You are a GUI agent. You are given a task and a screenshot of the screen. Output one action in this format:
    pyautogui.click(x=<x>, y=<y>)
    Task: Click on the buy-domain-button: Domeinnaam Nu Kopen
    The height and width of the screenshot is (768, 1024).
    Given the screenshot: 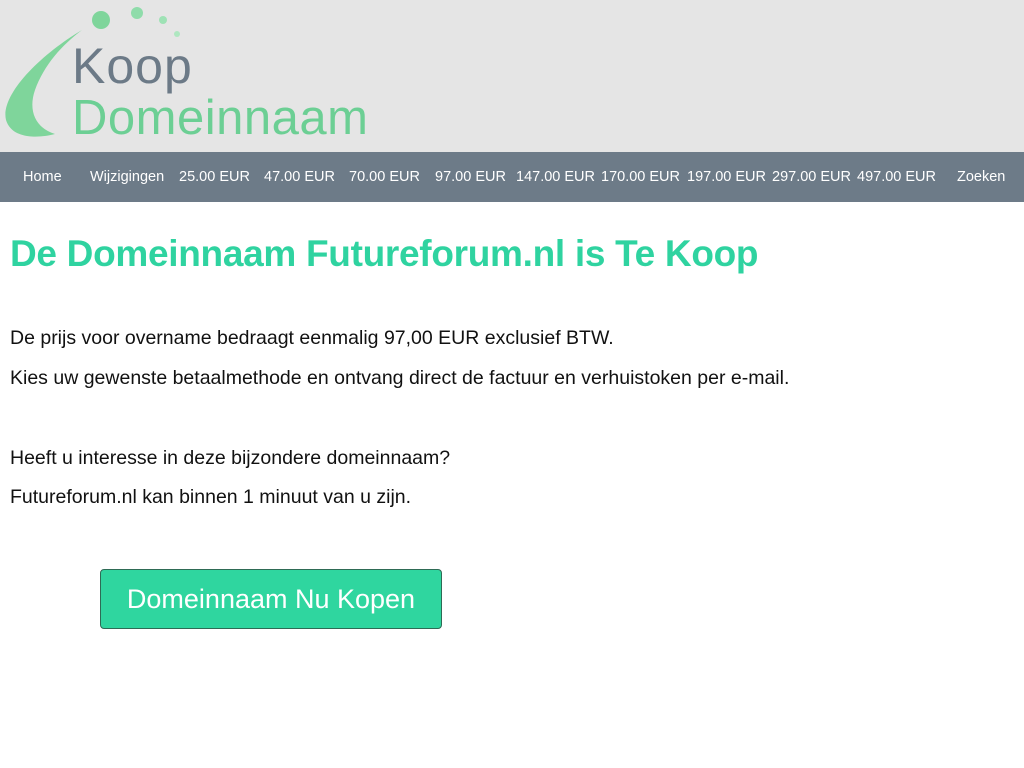 What is the action you would take?
    pyautogui.click(x=271, y=599)
    